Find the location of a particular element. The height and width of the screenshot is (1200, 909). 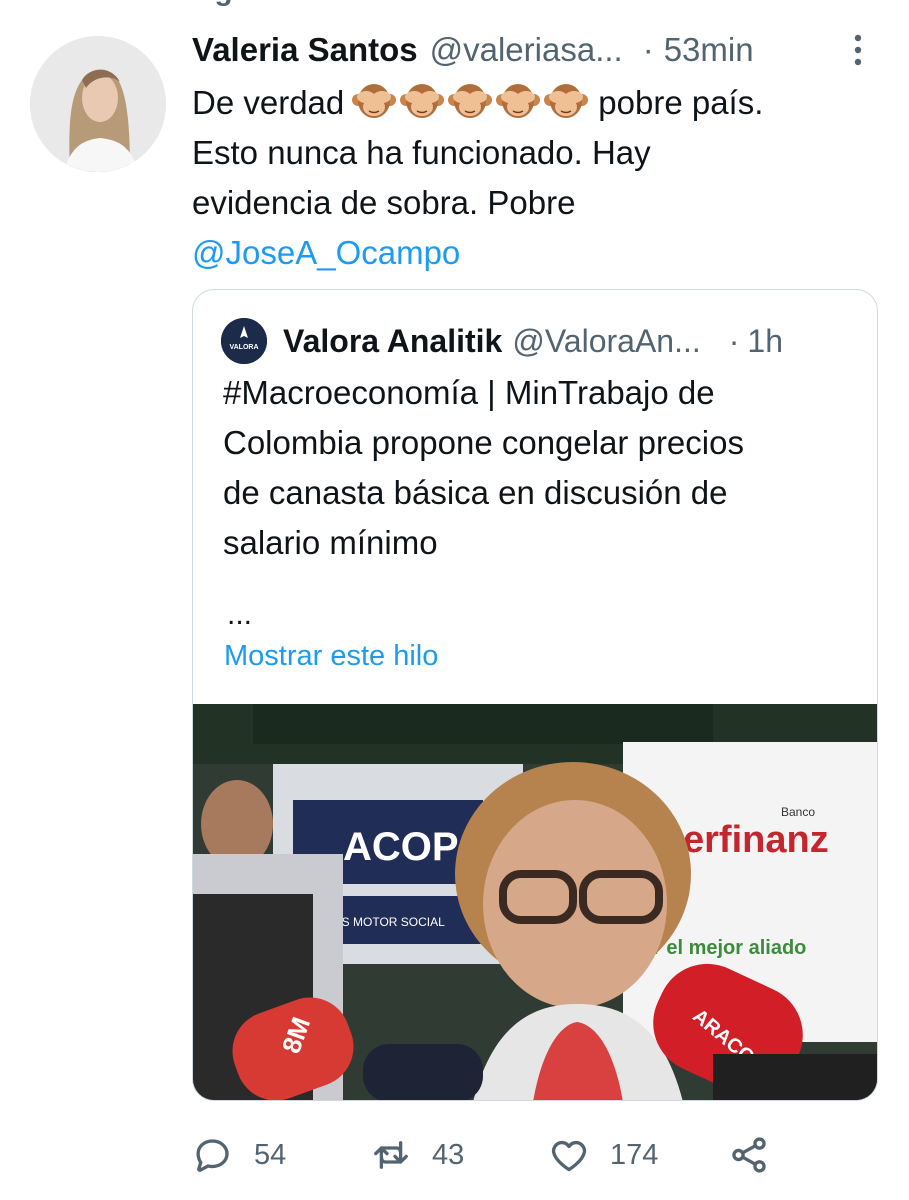

like-count: 174 is located at coordinates (634, 1154).